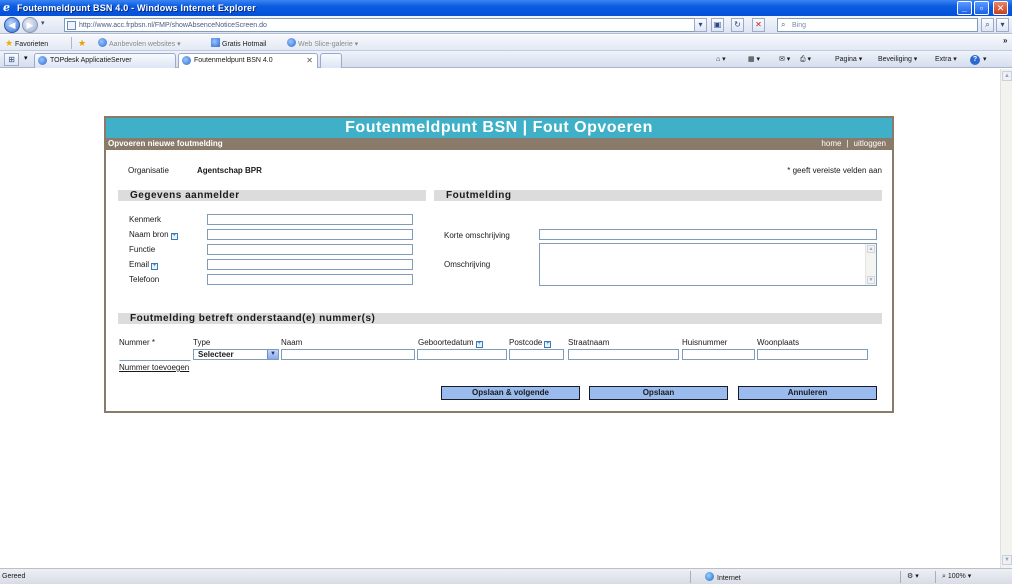  Describe the element at coordinates (137, 342) in the screenshot. I see `col-nummer-label: Nummer *` at that location.